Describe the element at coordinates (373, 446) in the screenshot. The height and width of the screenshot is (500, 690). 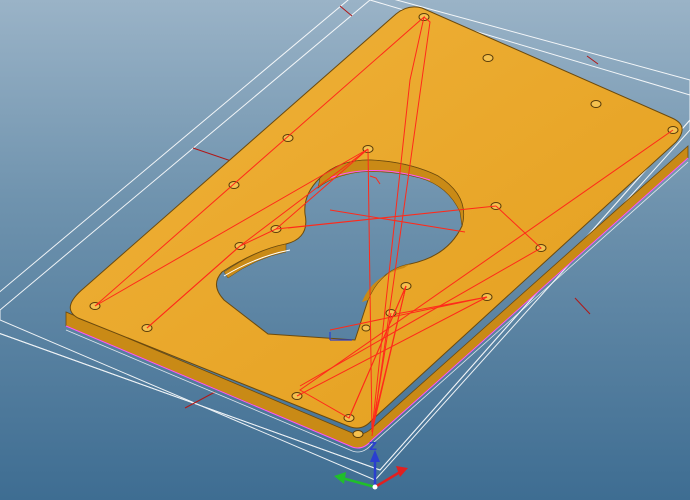
I see `z-axis-label: Z` at that location.